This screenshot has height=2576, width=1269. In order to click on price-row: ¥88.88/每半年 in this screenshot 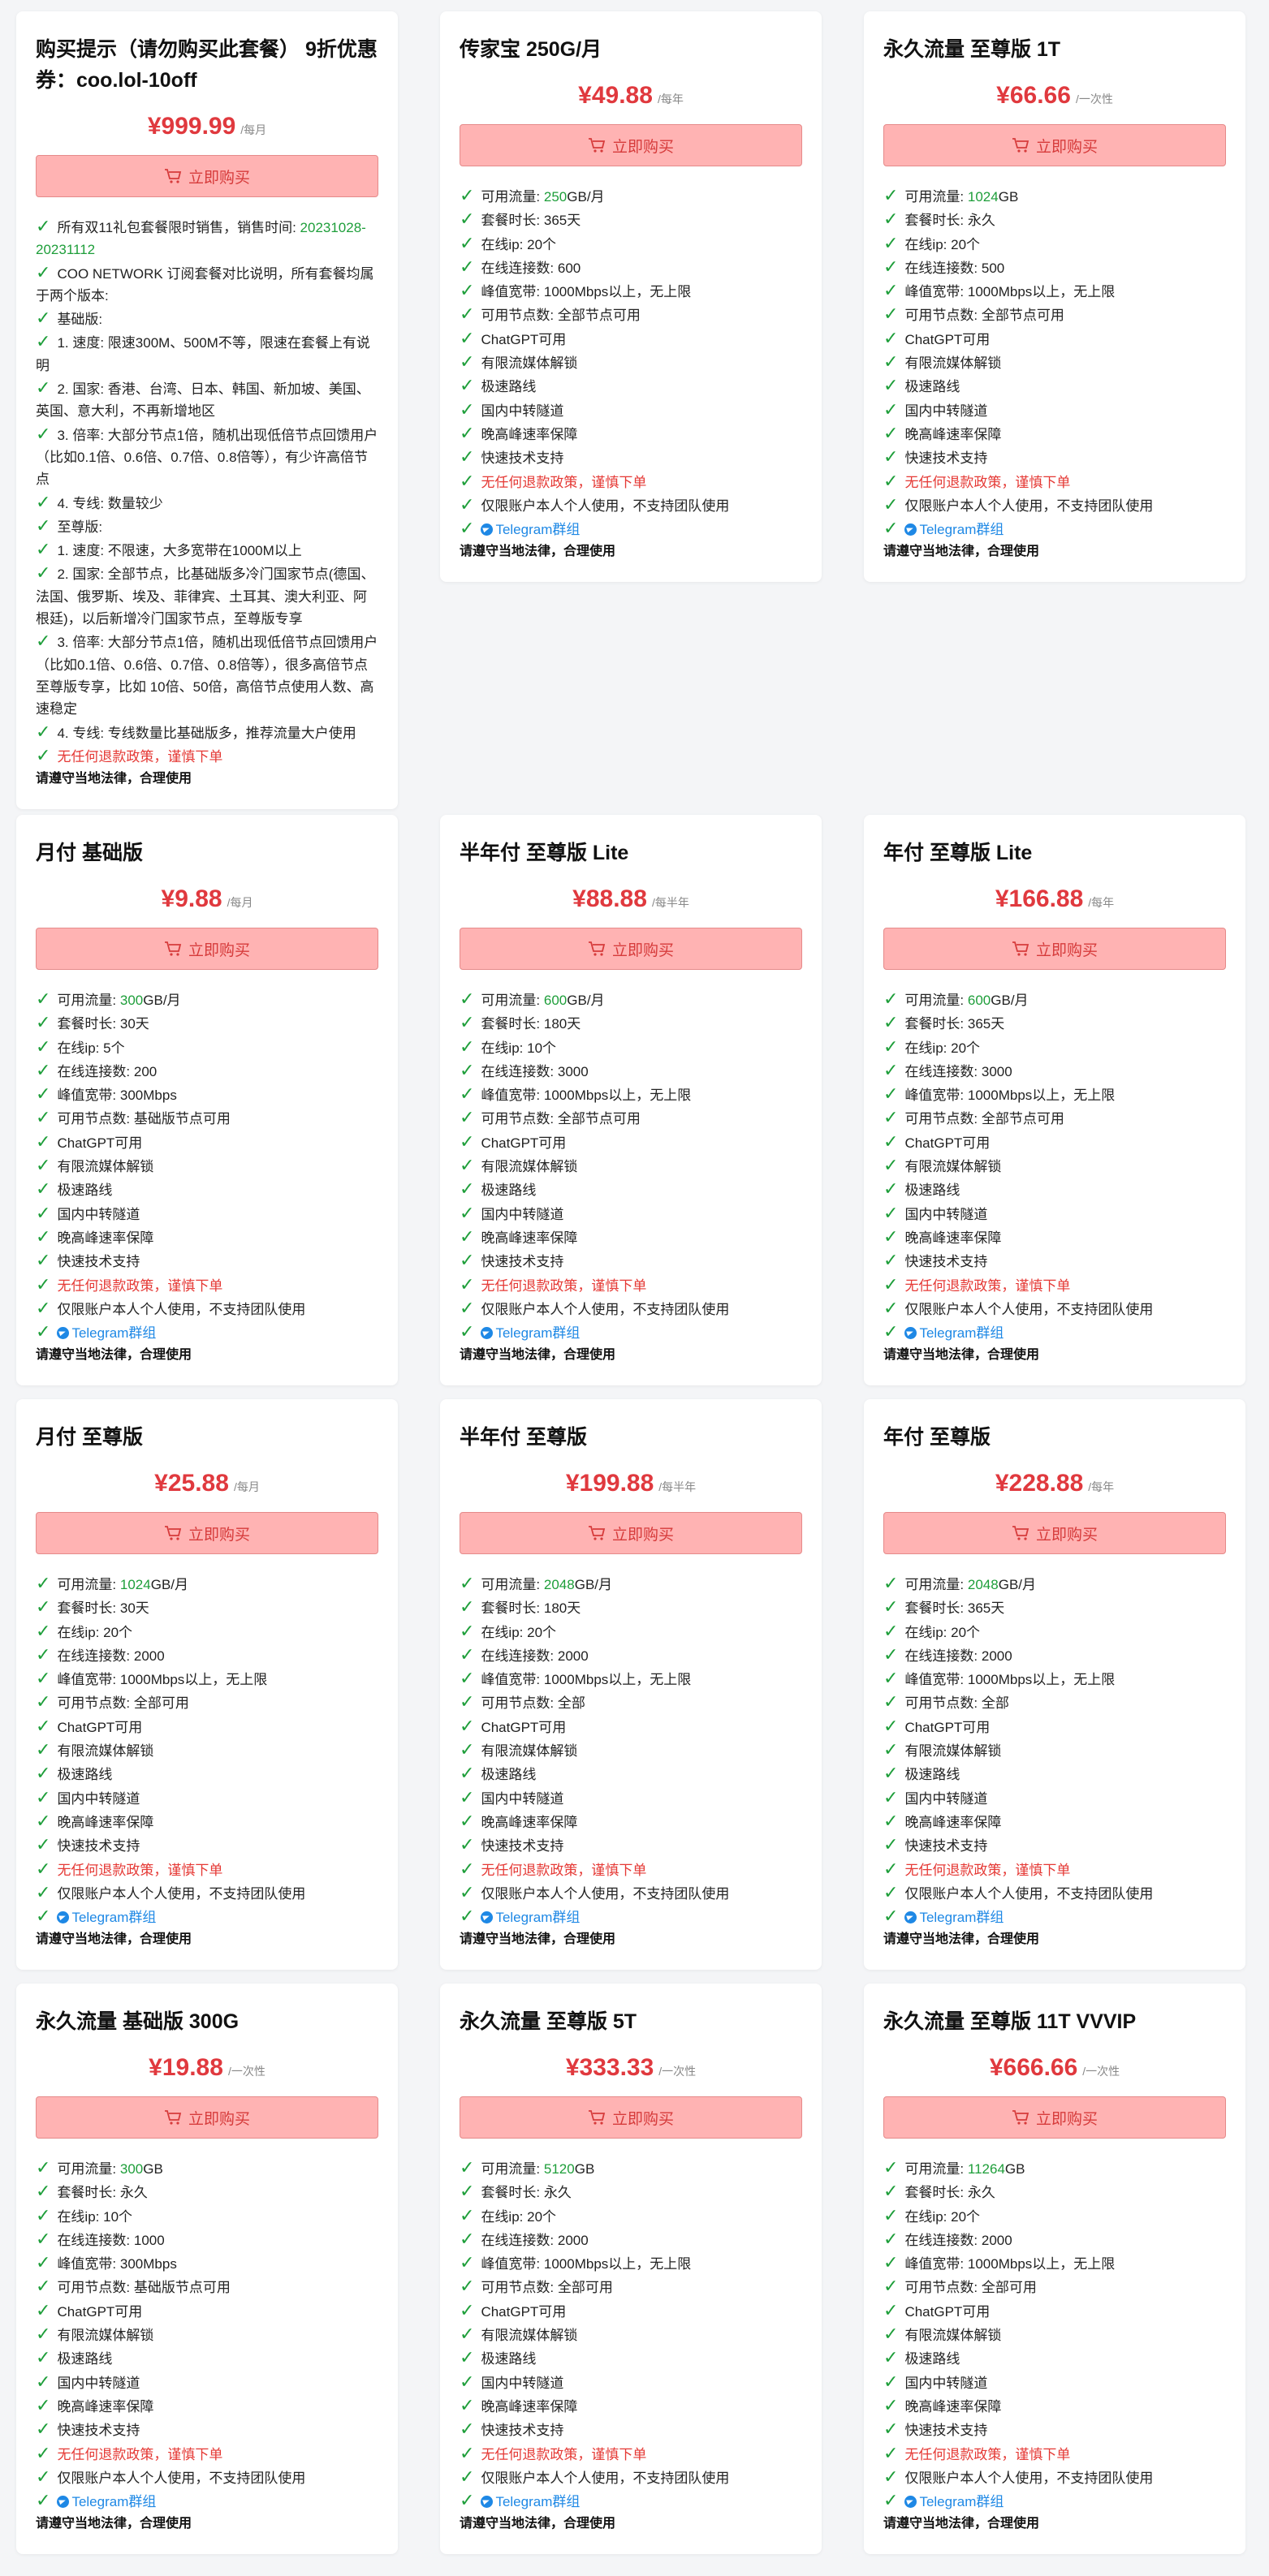, I will do `click(631, 902)`.